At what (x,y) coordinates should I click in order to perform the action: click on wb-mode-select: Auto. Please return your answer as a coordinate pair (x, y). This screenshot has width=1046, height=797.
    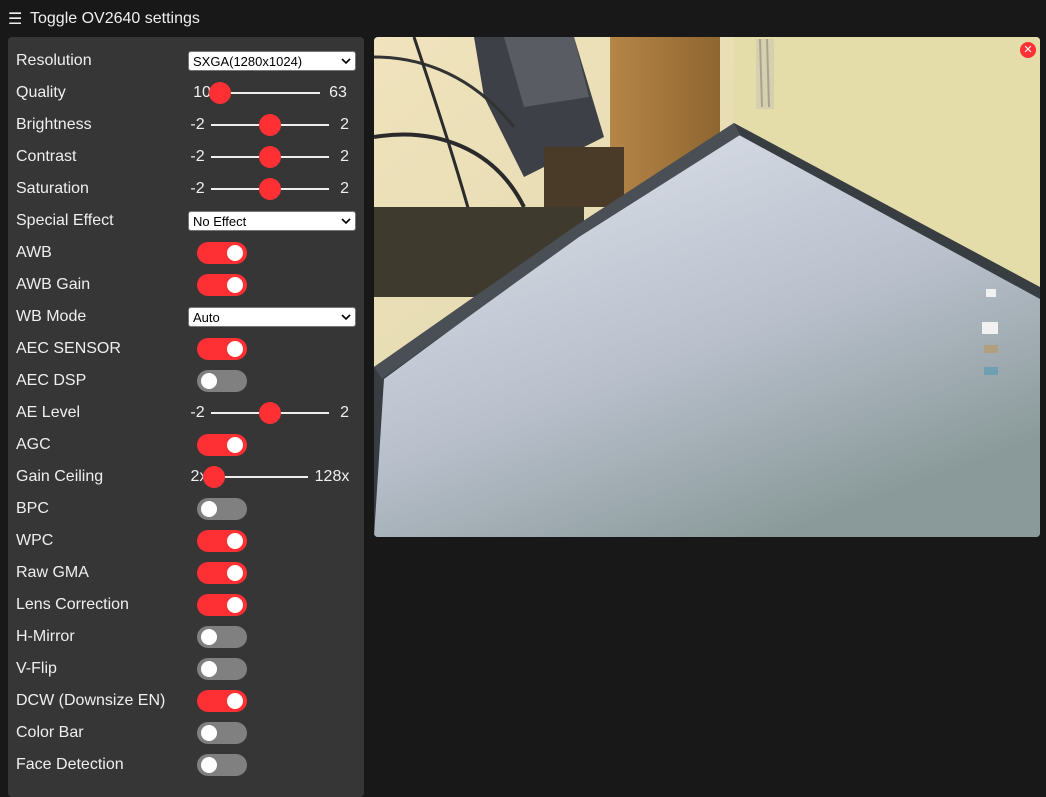
    Looking at the image, I should click on (272, 317).